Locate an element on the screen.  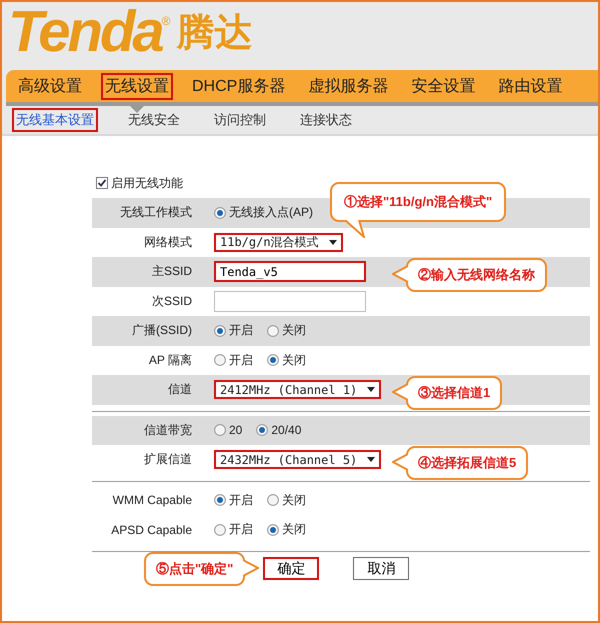
field-label: 主SSID is located at coordinates (171, 271).